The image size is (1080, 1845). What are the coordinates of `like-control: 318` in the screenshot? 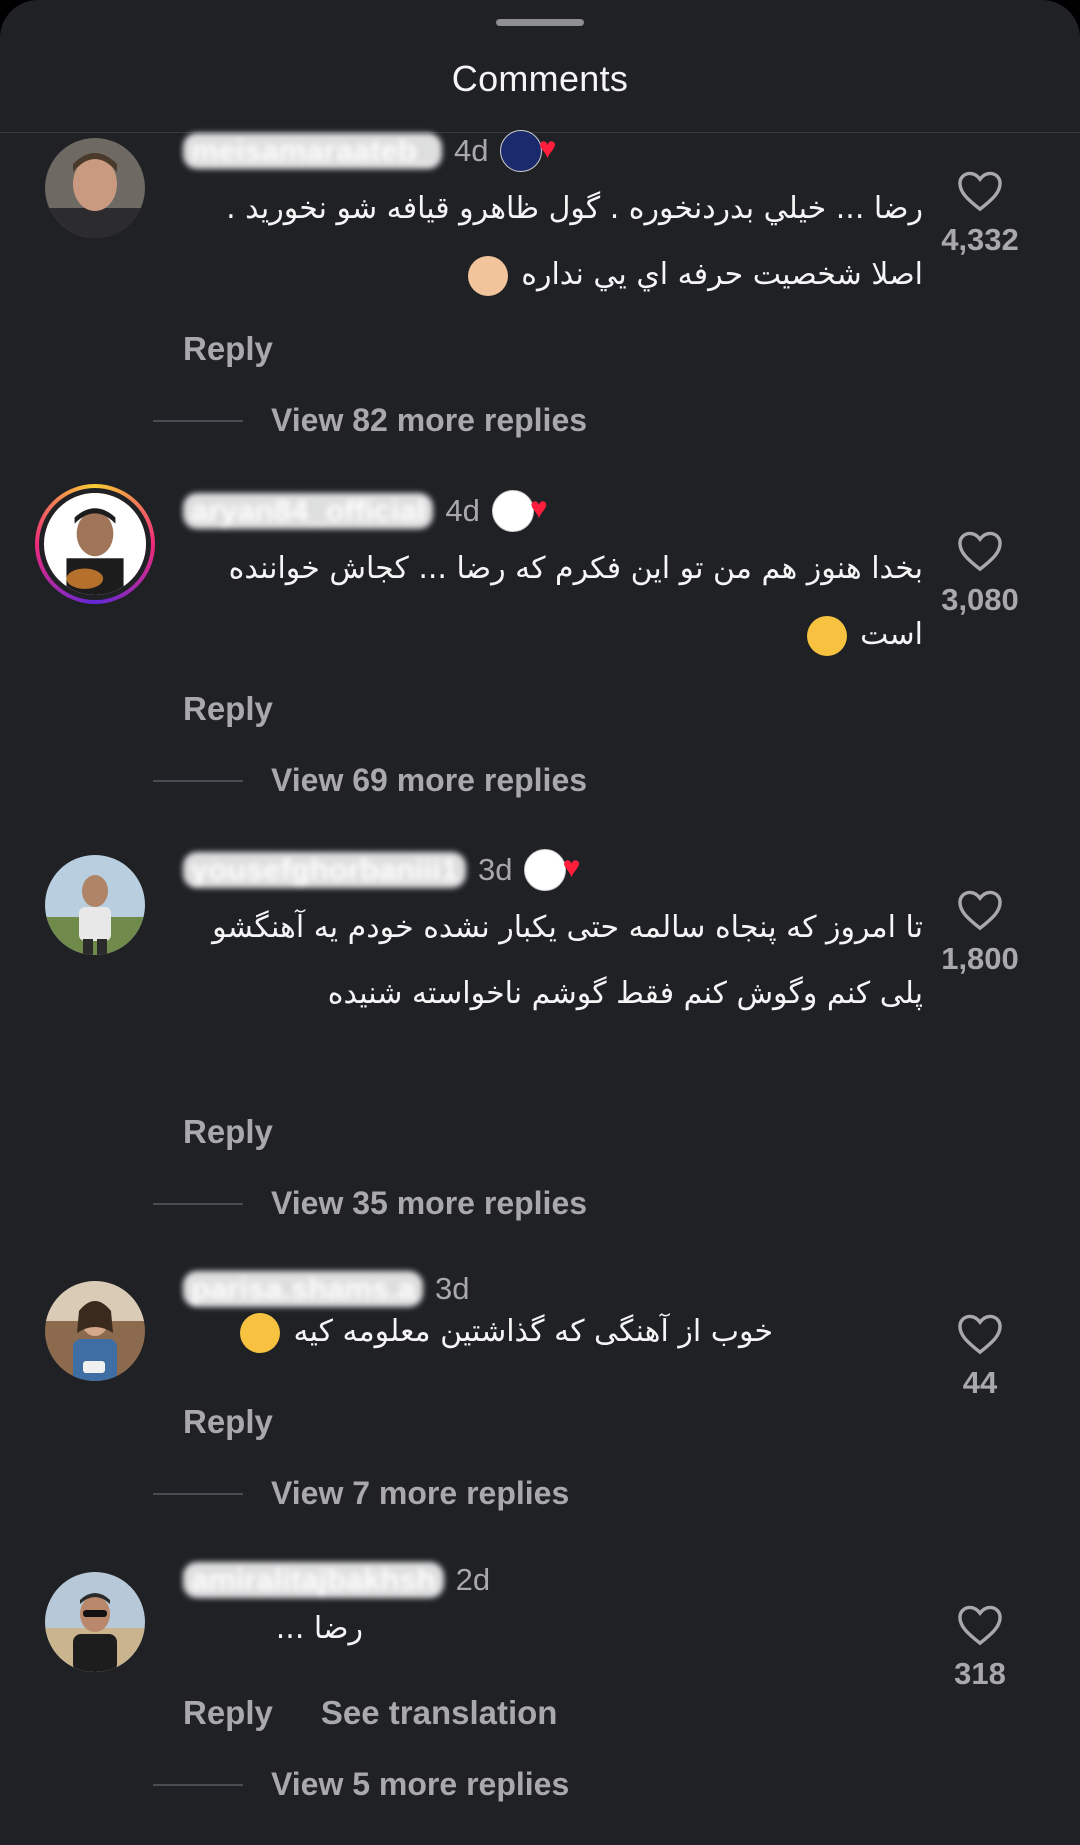 It's located at (980, 1648).